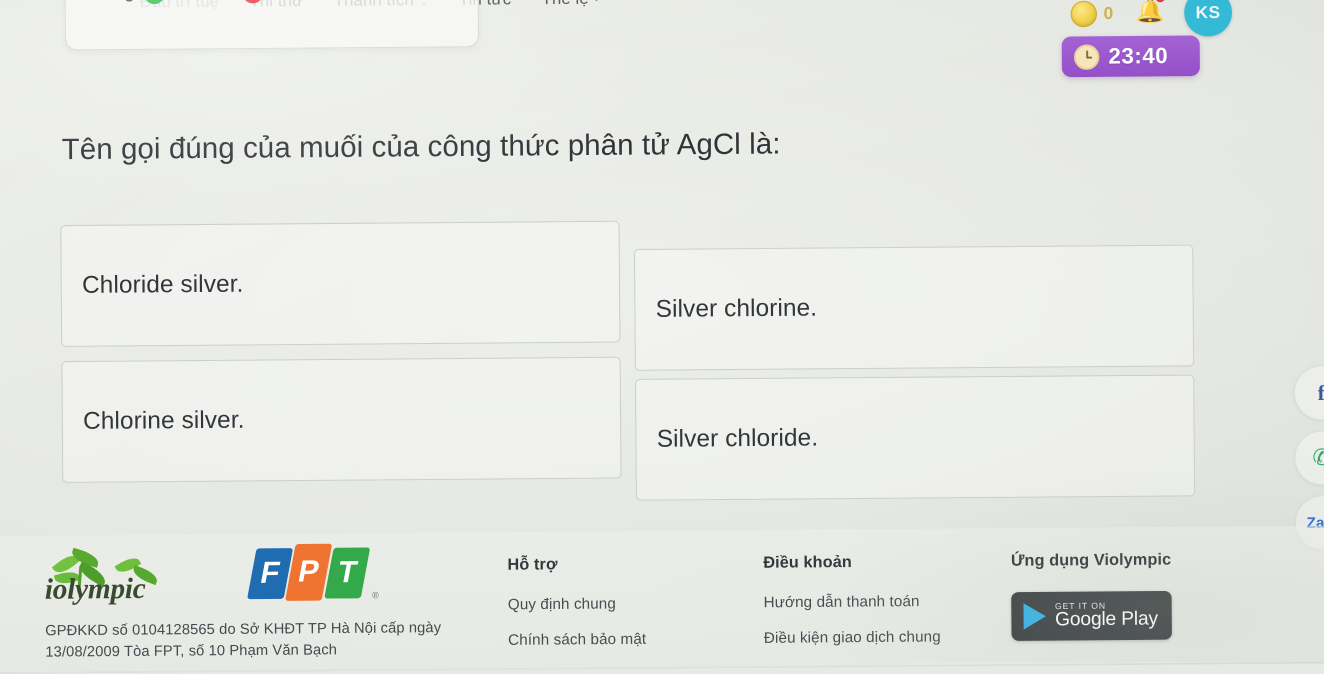 Image resolution: width=1324 pixels, height=674 pixels. I want to click on footer-logos: iolympic F P T ®, so click(248, 576).